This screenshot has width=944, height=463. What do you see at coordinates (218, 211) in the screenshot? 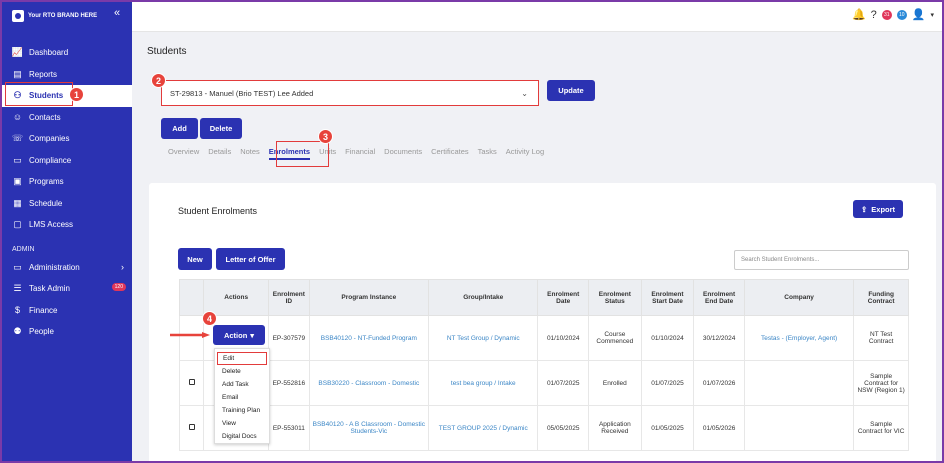
I see `section-title: Student Enrolments` at bounding box center [218, 211].